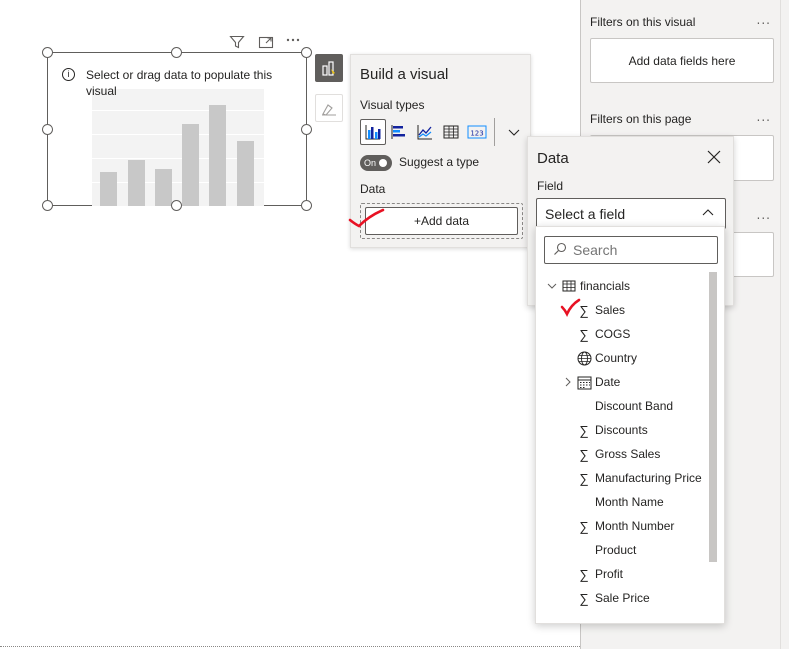  Describe the element at coordinates (392, 105) in the screenshot. I see `visual-types-label: Visual types` at that location.